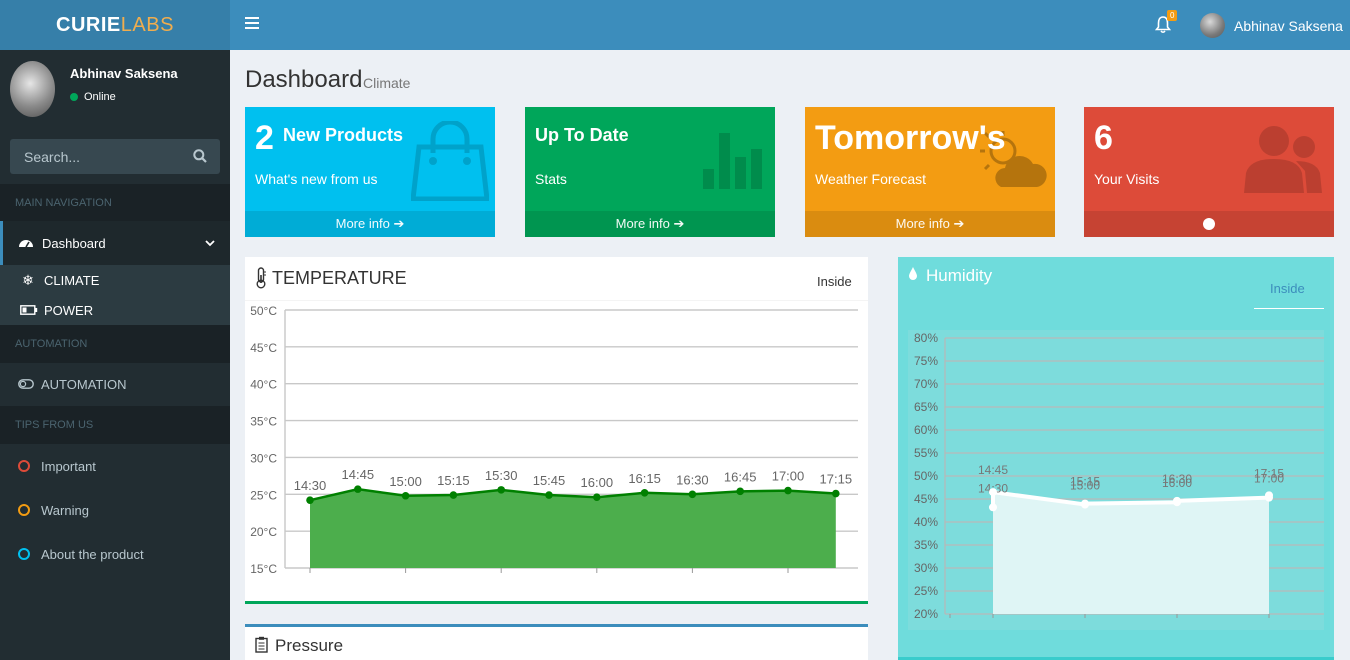  Describe the element at coordinates (74, 243) in the screenshot. I see `sidebar-item-label: Dashboard` at that location.